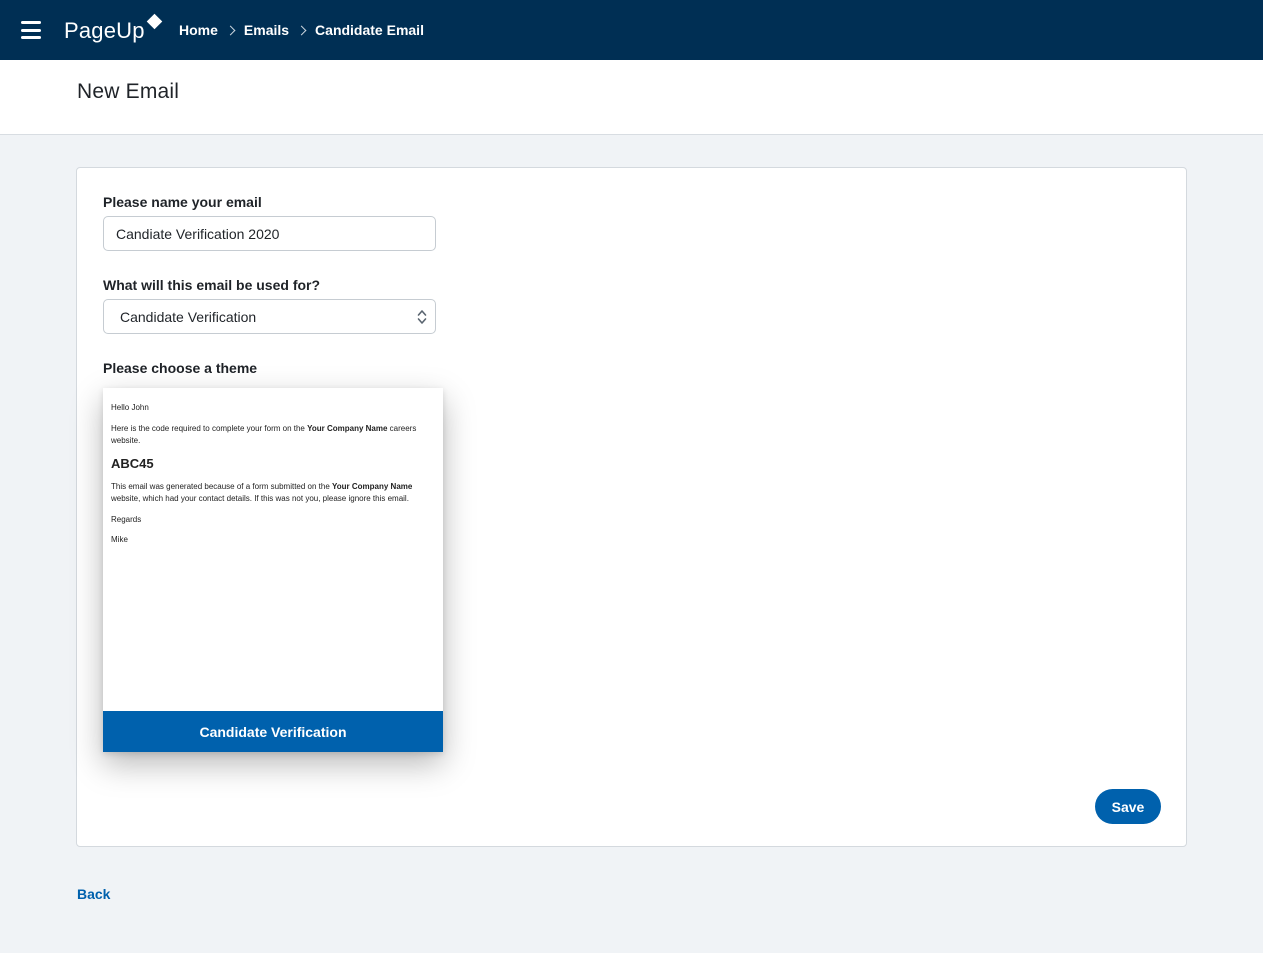  I want to click on email-usage-select: Candidate Verification, so click(269, 316).